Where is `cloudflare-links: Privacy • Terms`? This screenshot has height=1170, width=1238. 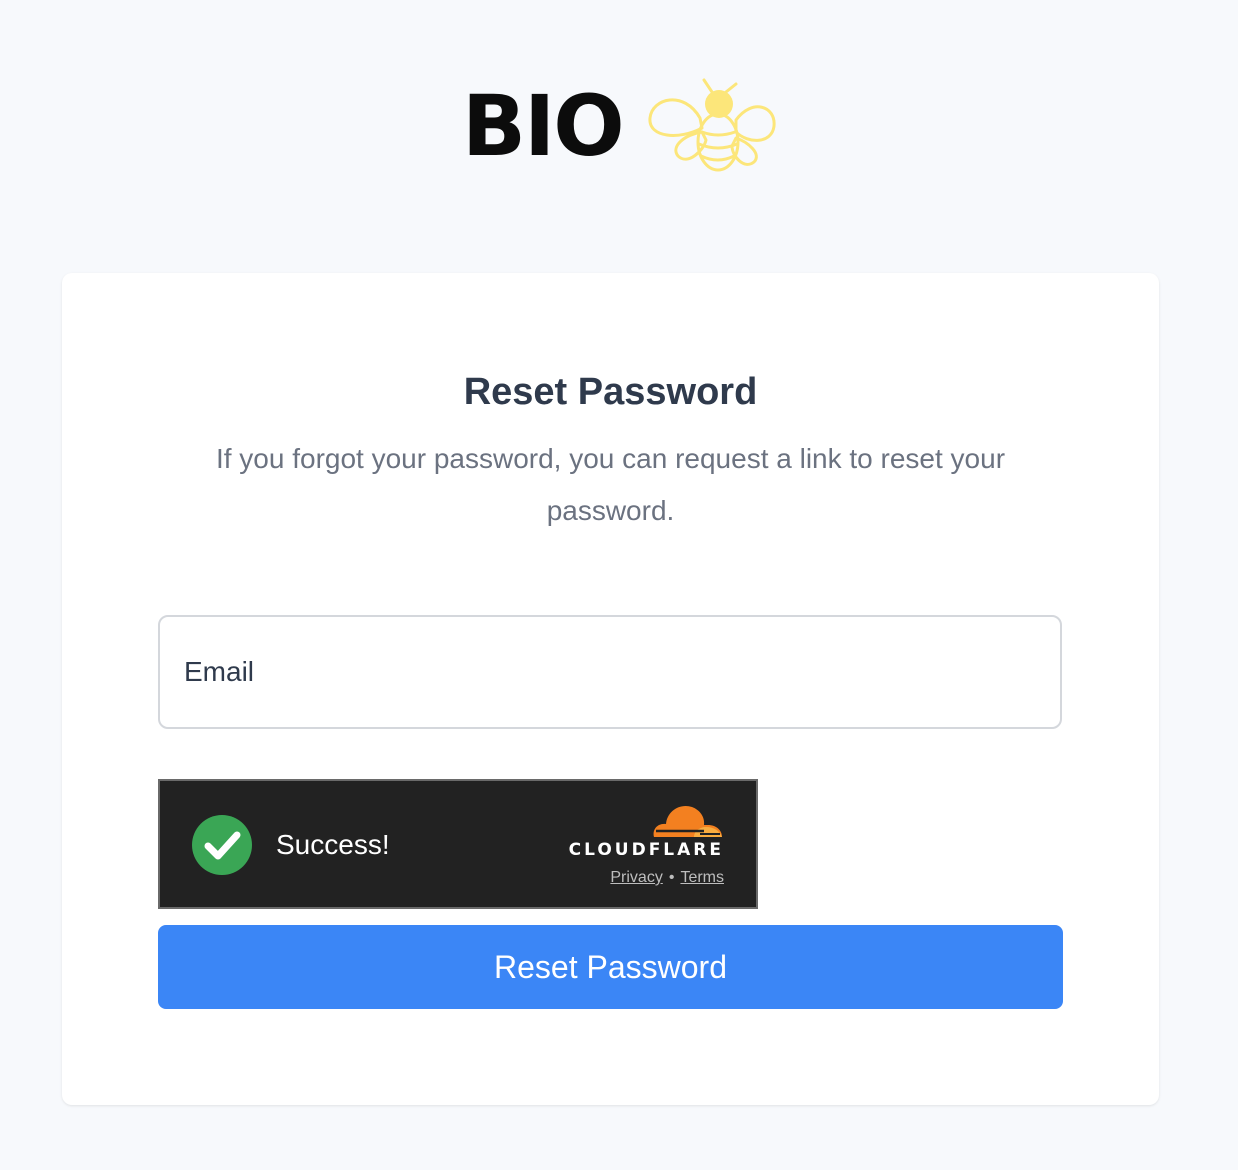
cloudflare-links: Privacy • Terms is located at coordinates (667, 878).